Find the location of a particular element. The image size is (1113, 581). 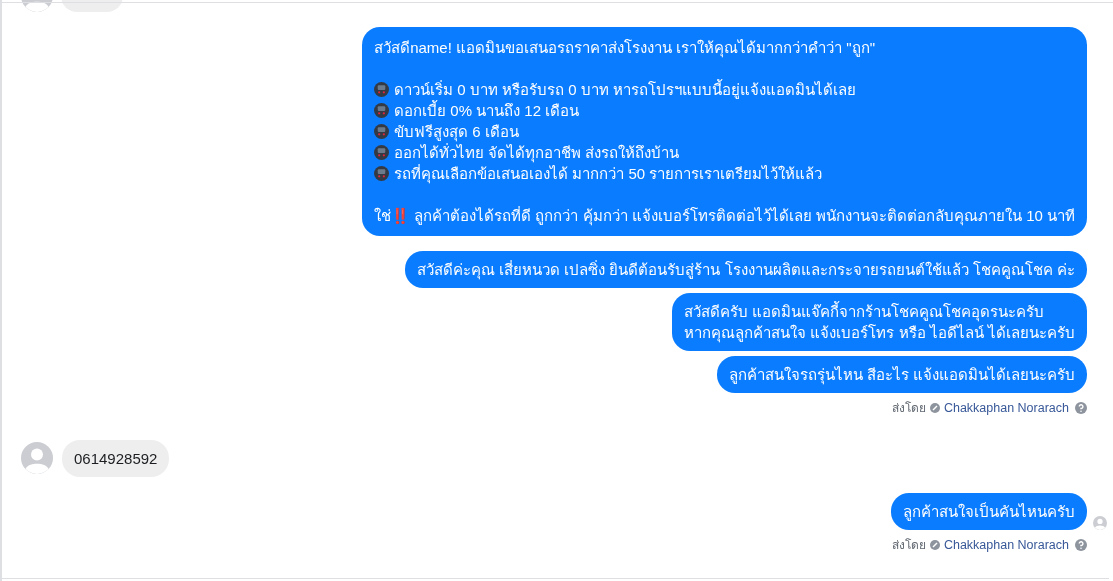

message-text: สวัสดีครับ แอดมินแจ๊คกี้จากร้านโชคคูณโชคอุดรนะครับ is located at coordinates (865, 311).